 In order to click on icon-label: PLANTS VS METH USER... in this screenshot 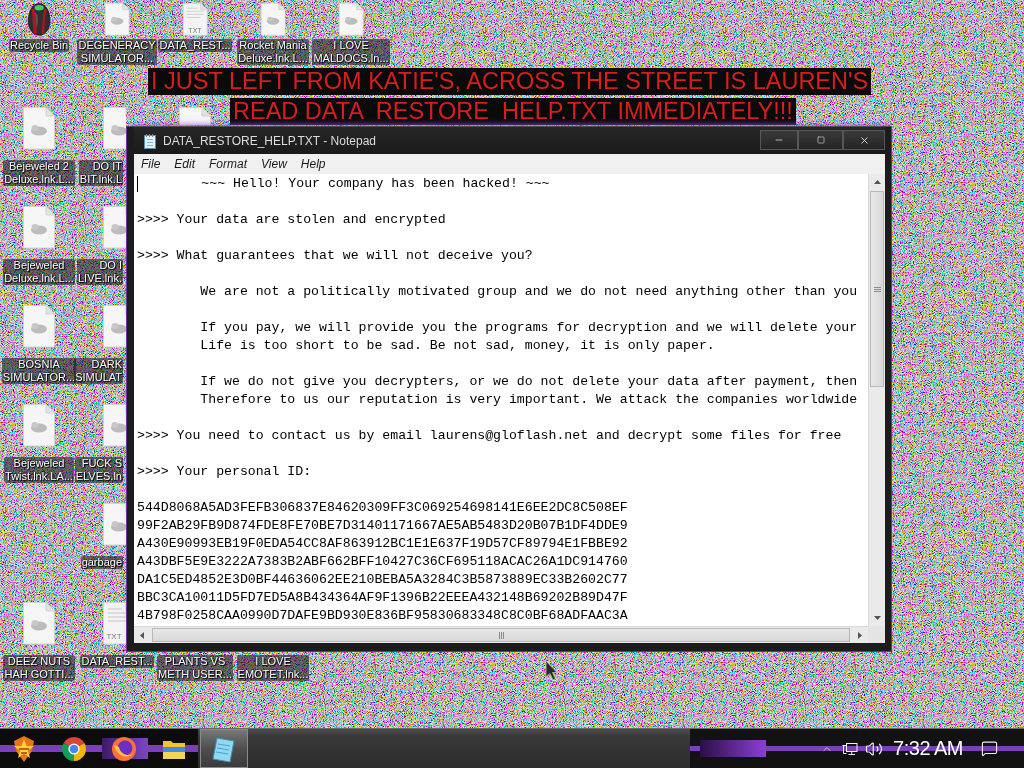, I will do `click(195, 668)`.